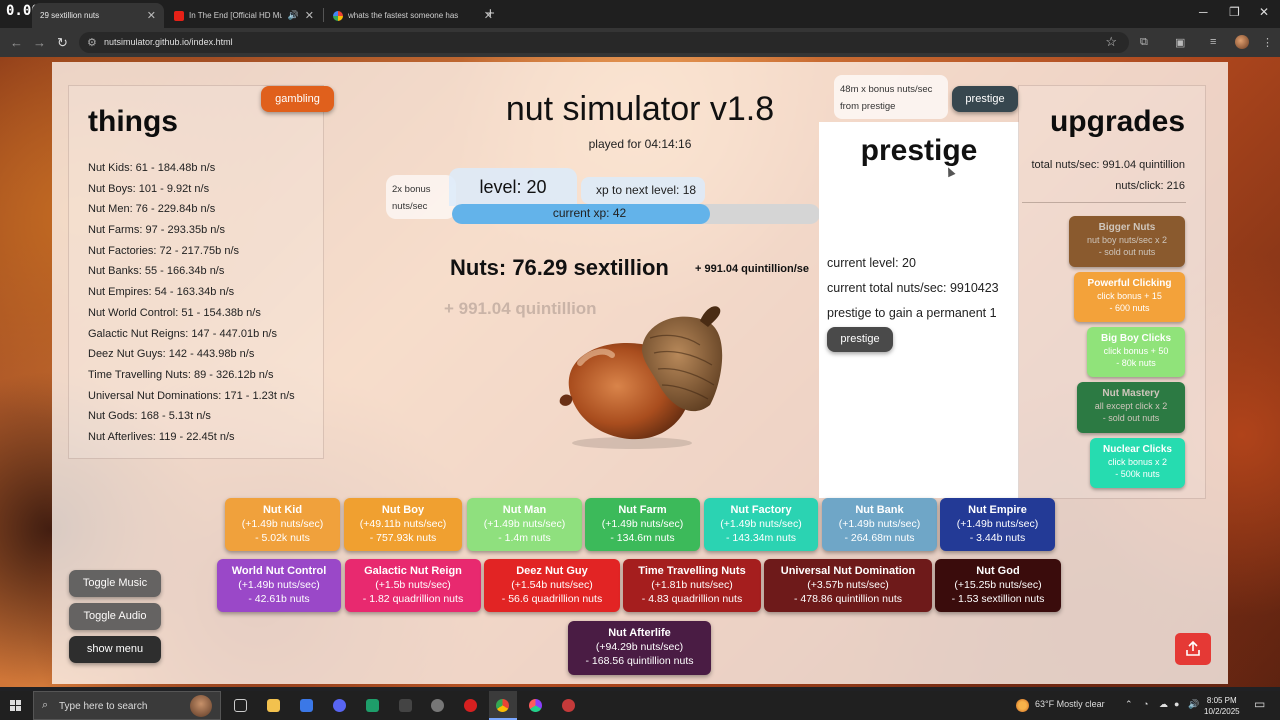  Describe the element at coordinates (156, 230) in the screenshot. I see `things-item: Nut Farms: 97 - 293.35b n/s` at that location.